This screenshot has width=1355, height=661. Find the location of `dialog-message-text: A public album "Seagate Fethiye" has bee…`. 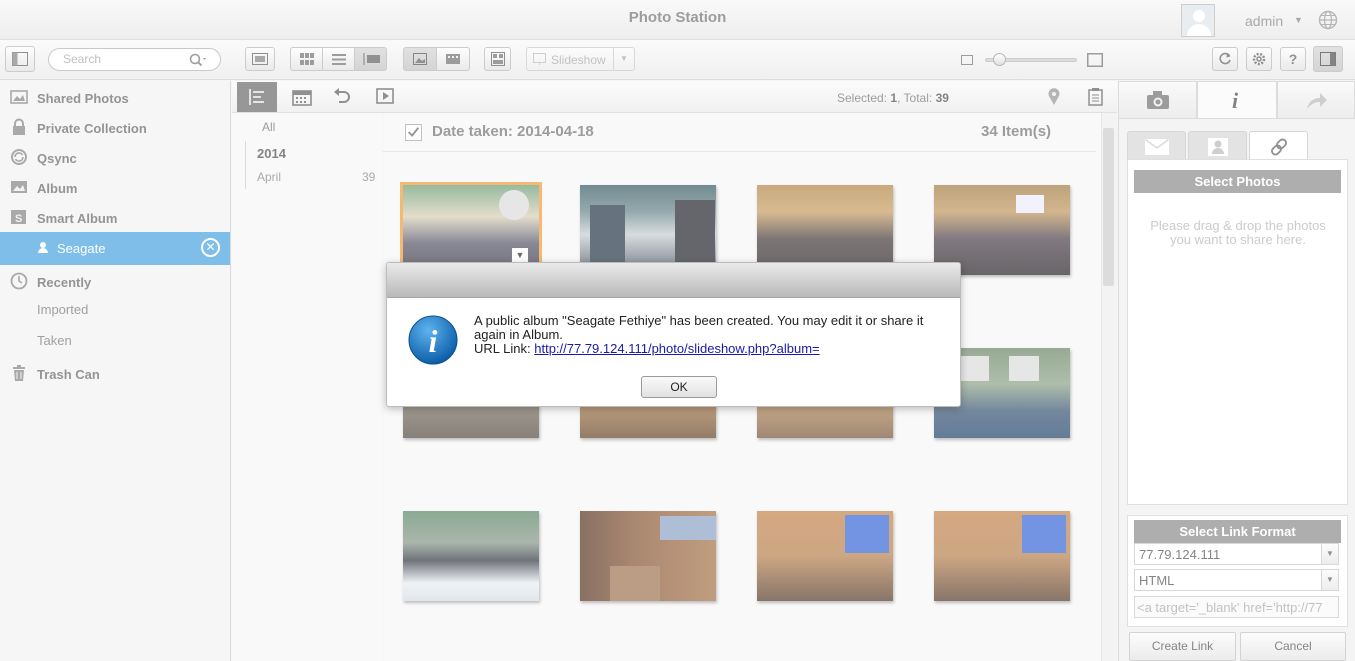

dialog-message-text: A public album "Seagate Fethiye" has bee… is located at coordinates (699, 327).